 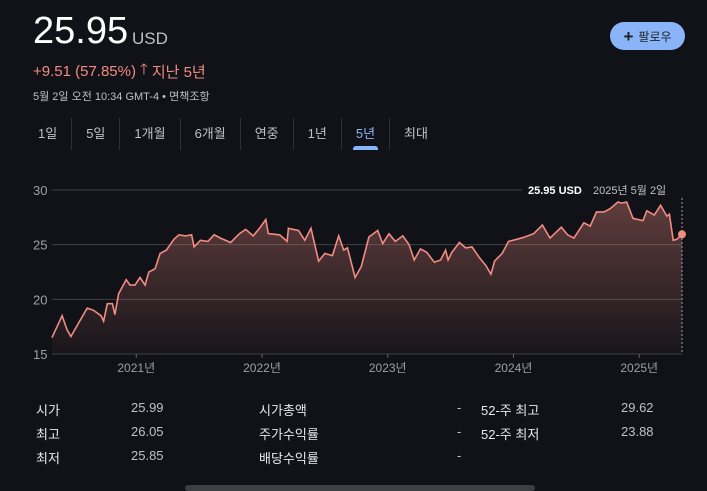 I want to click on tooltip-price: 25.95 USD, so click(x=555, y=191).